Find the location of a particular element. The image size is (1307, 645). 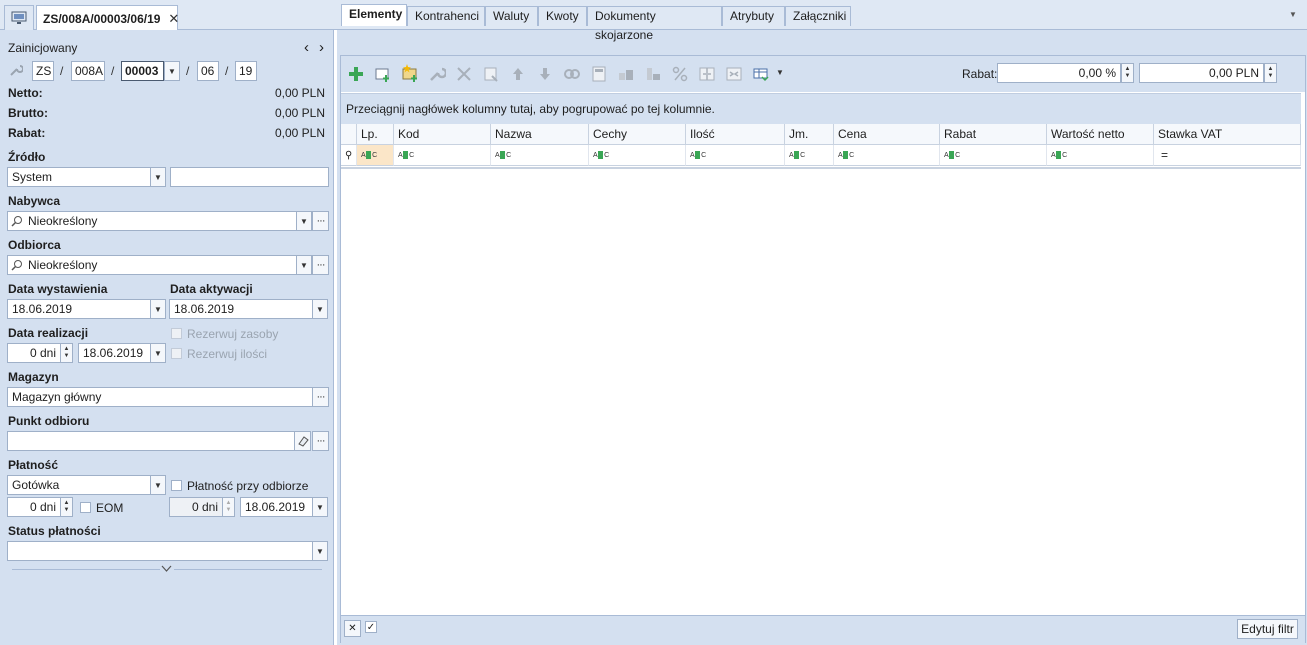

column-header: Jm. is located at coordinates (809, 134).